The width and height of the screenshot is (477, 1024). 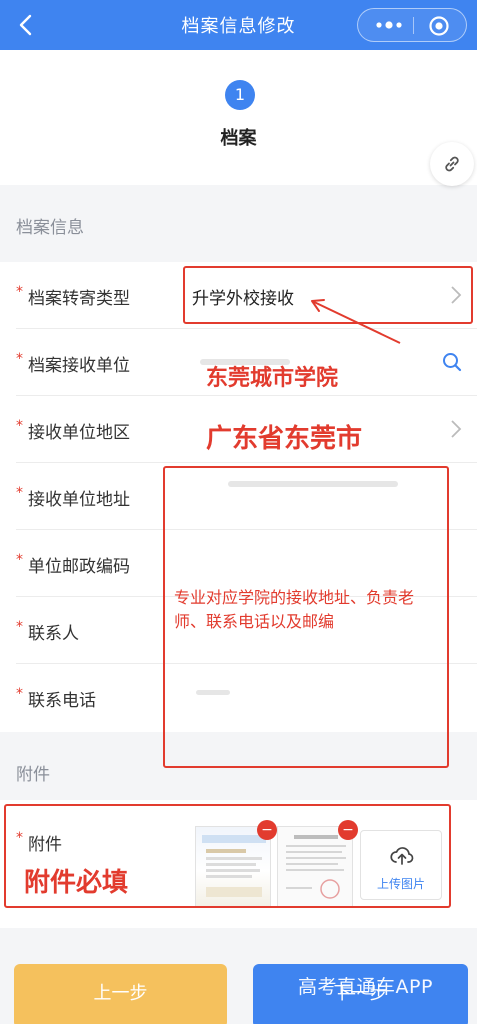 What do you see at coordinates (76, 883) in the screenshot?
I see `annotation-attachment-required: 附件必填` at bounding box center [76, 883].